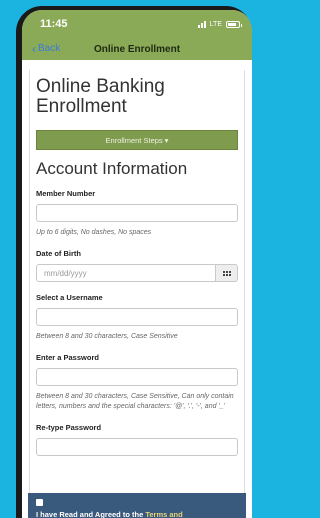 The height and width of the screenshot is (518, 320). What do you see at coordinates (234, 24) in the screenshot?
I see `battery-icon` at bounding box center [234, 24].